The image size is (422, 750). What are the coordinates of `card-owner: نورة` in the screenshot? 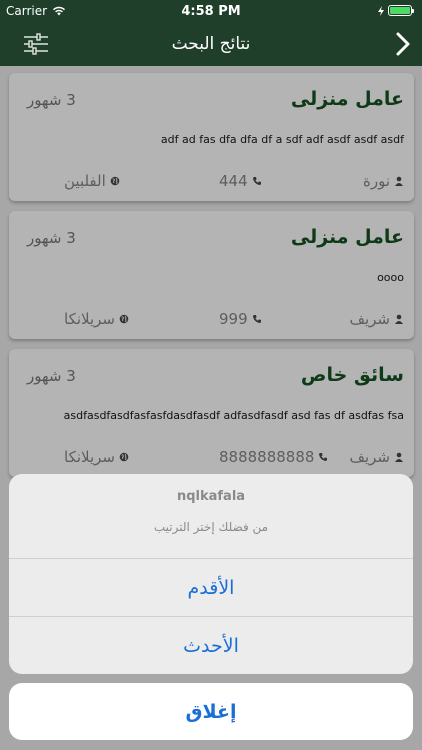 It's located at (383, 181).